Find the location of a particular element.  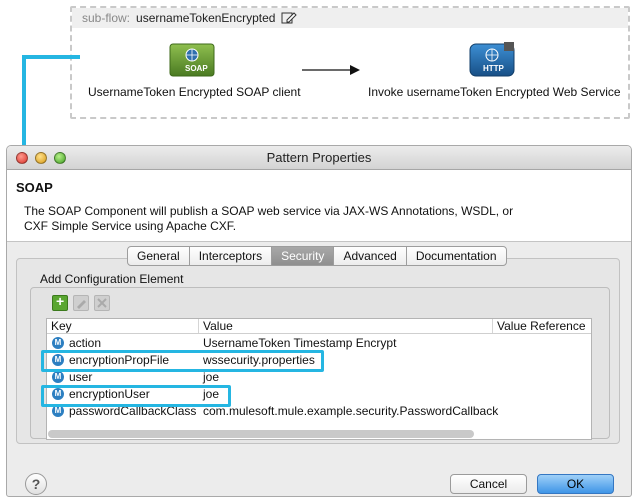

table-row: Maction UsernameToken Timestamp Encrypt is located at coordinates (319, 342).